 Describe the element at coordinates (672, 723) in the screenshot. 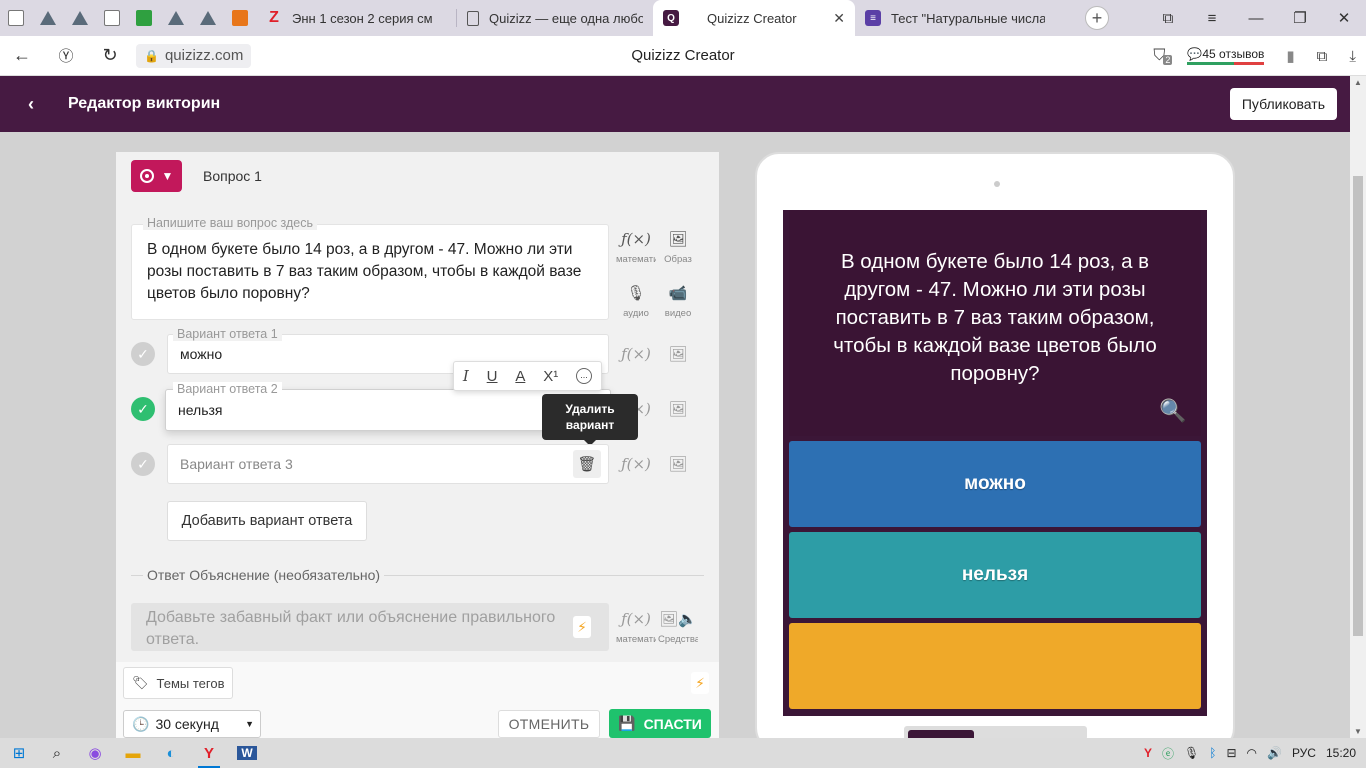

I see `save-label: СПАСТИ` at that location.